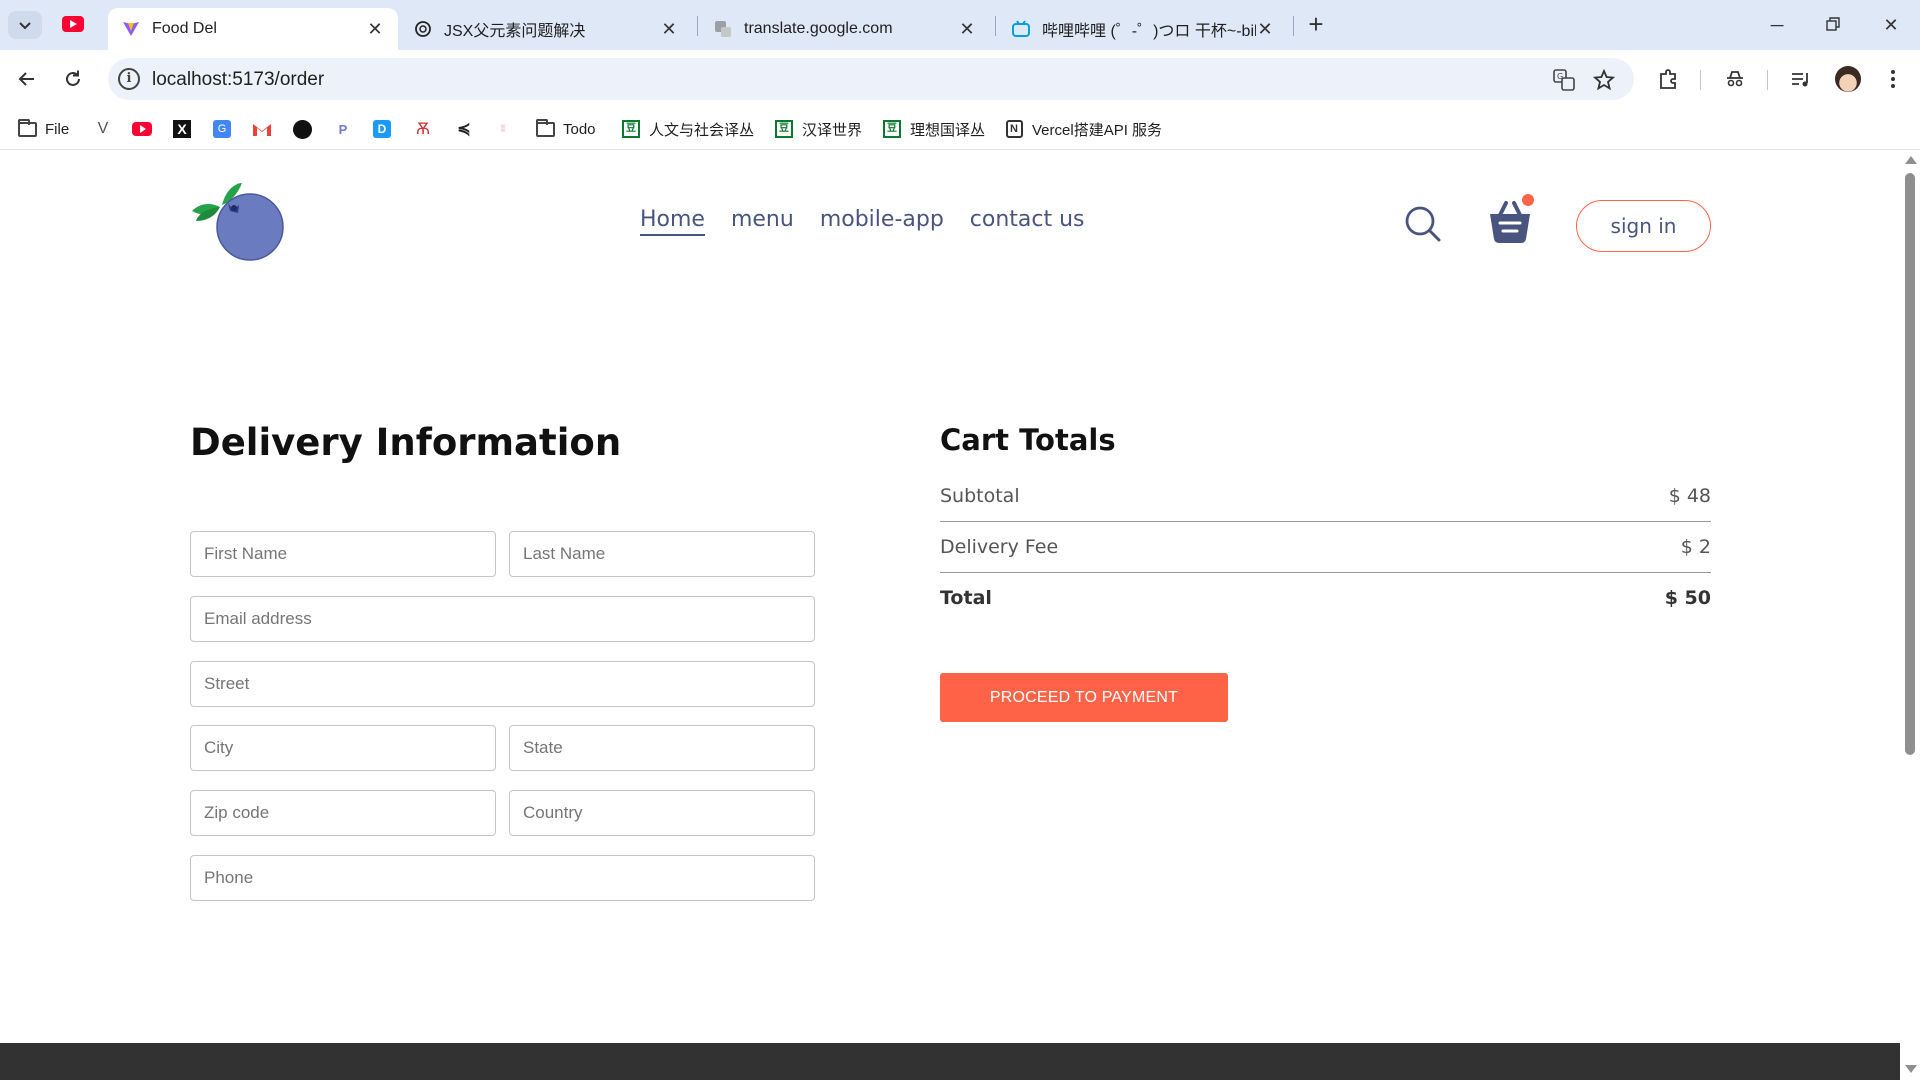 This screenshot has width=1920, height=1080. I want to click on address-bar: i localhost:5173/order G, so click(871, 79).